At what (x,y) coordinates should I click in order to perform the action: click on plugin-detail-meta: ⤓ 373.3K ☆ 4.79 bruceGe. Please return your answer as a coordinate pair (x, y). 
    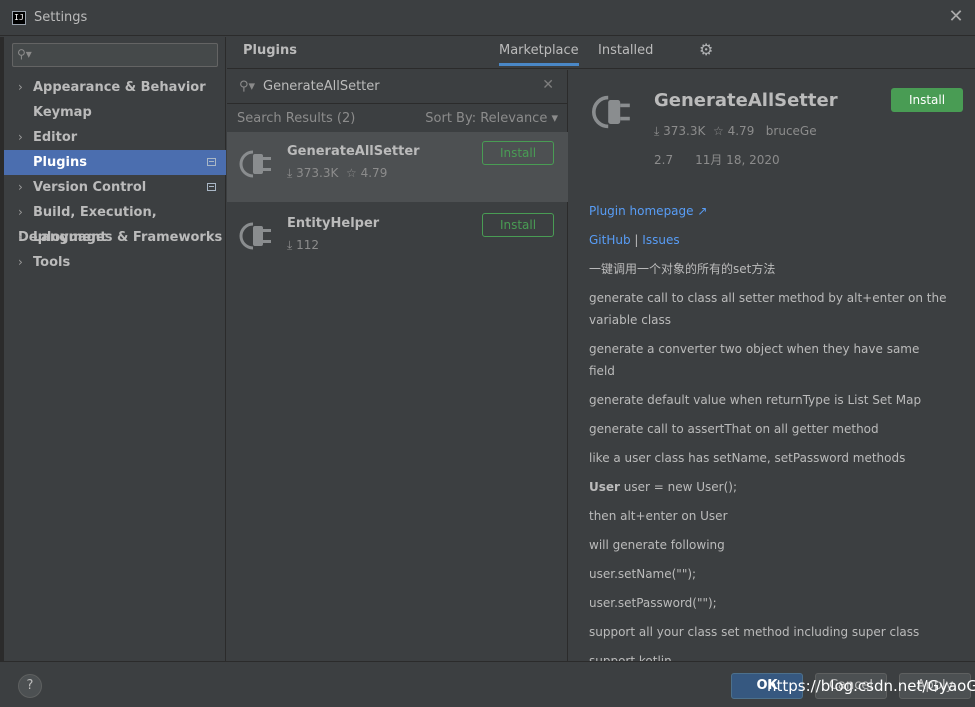
    Looking at the image, I should click on (735, 131).